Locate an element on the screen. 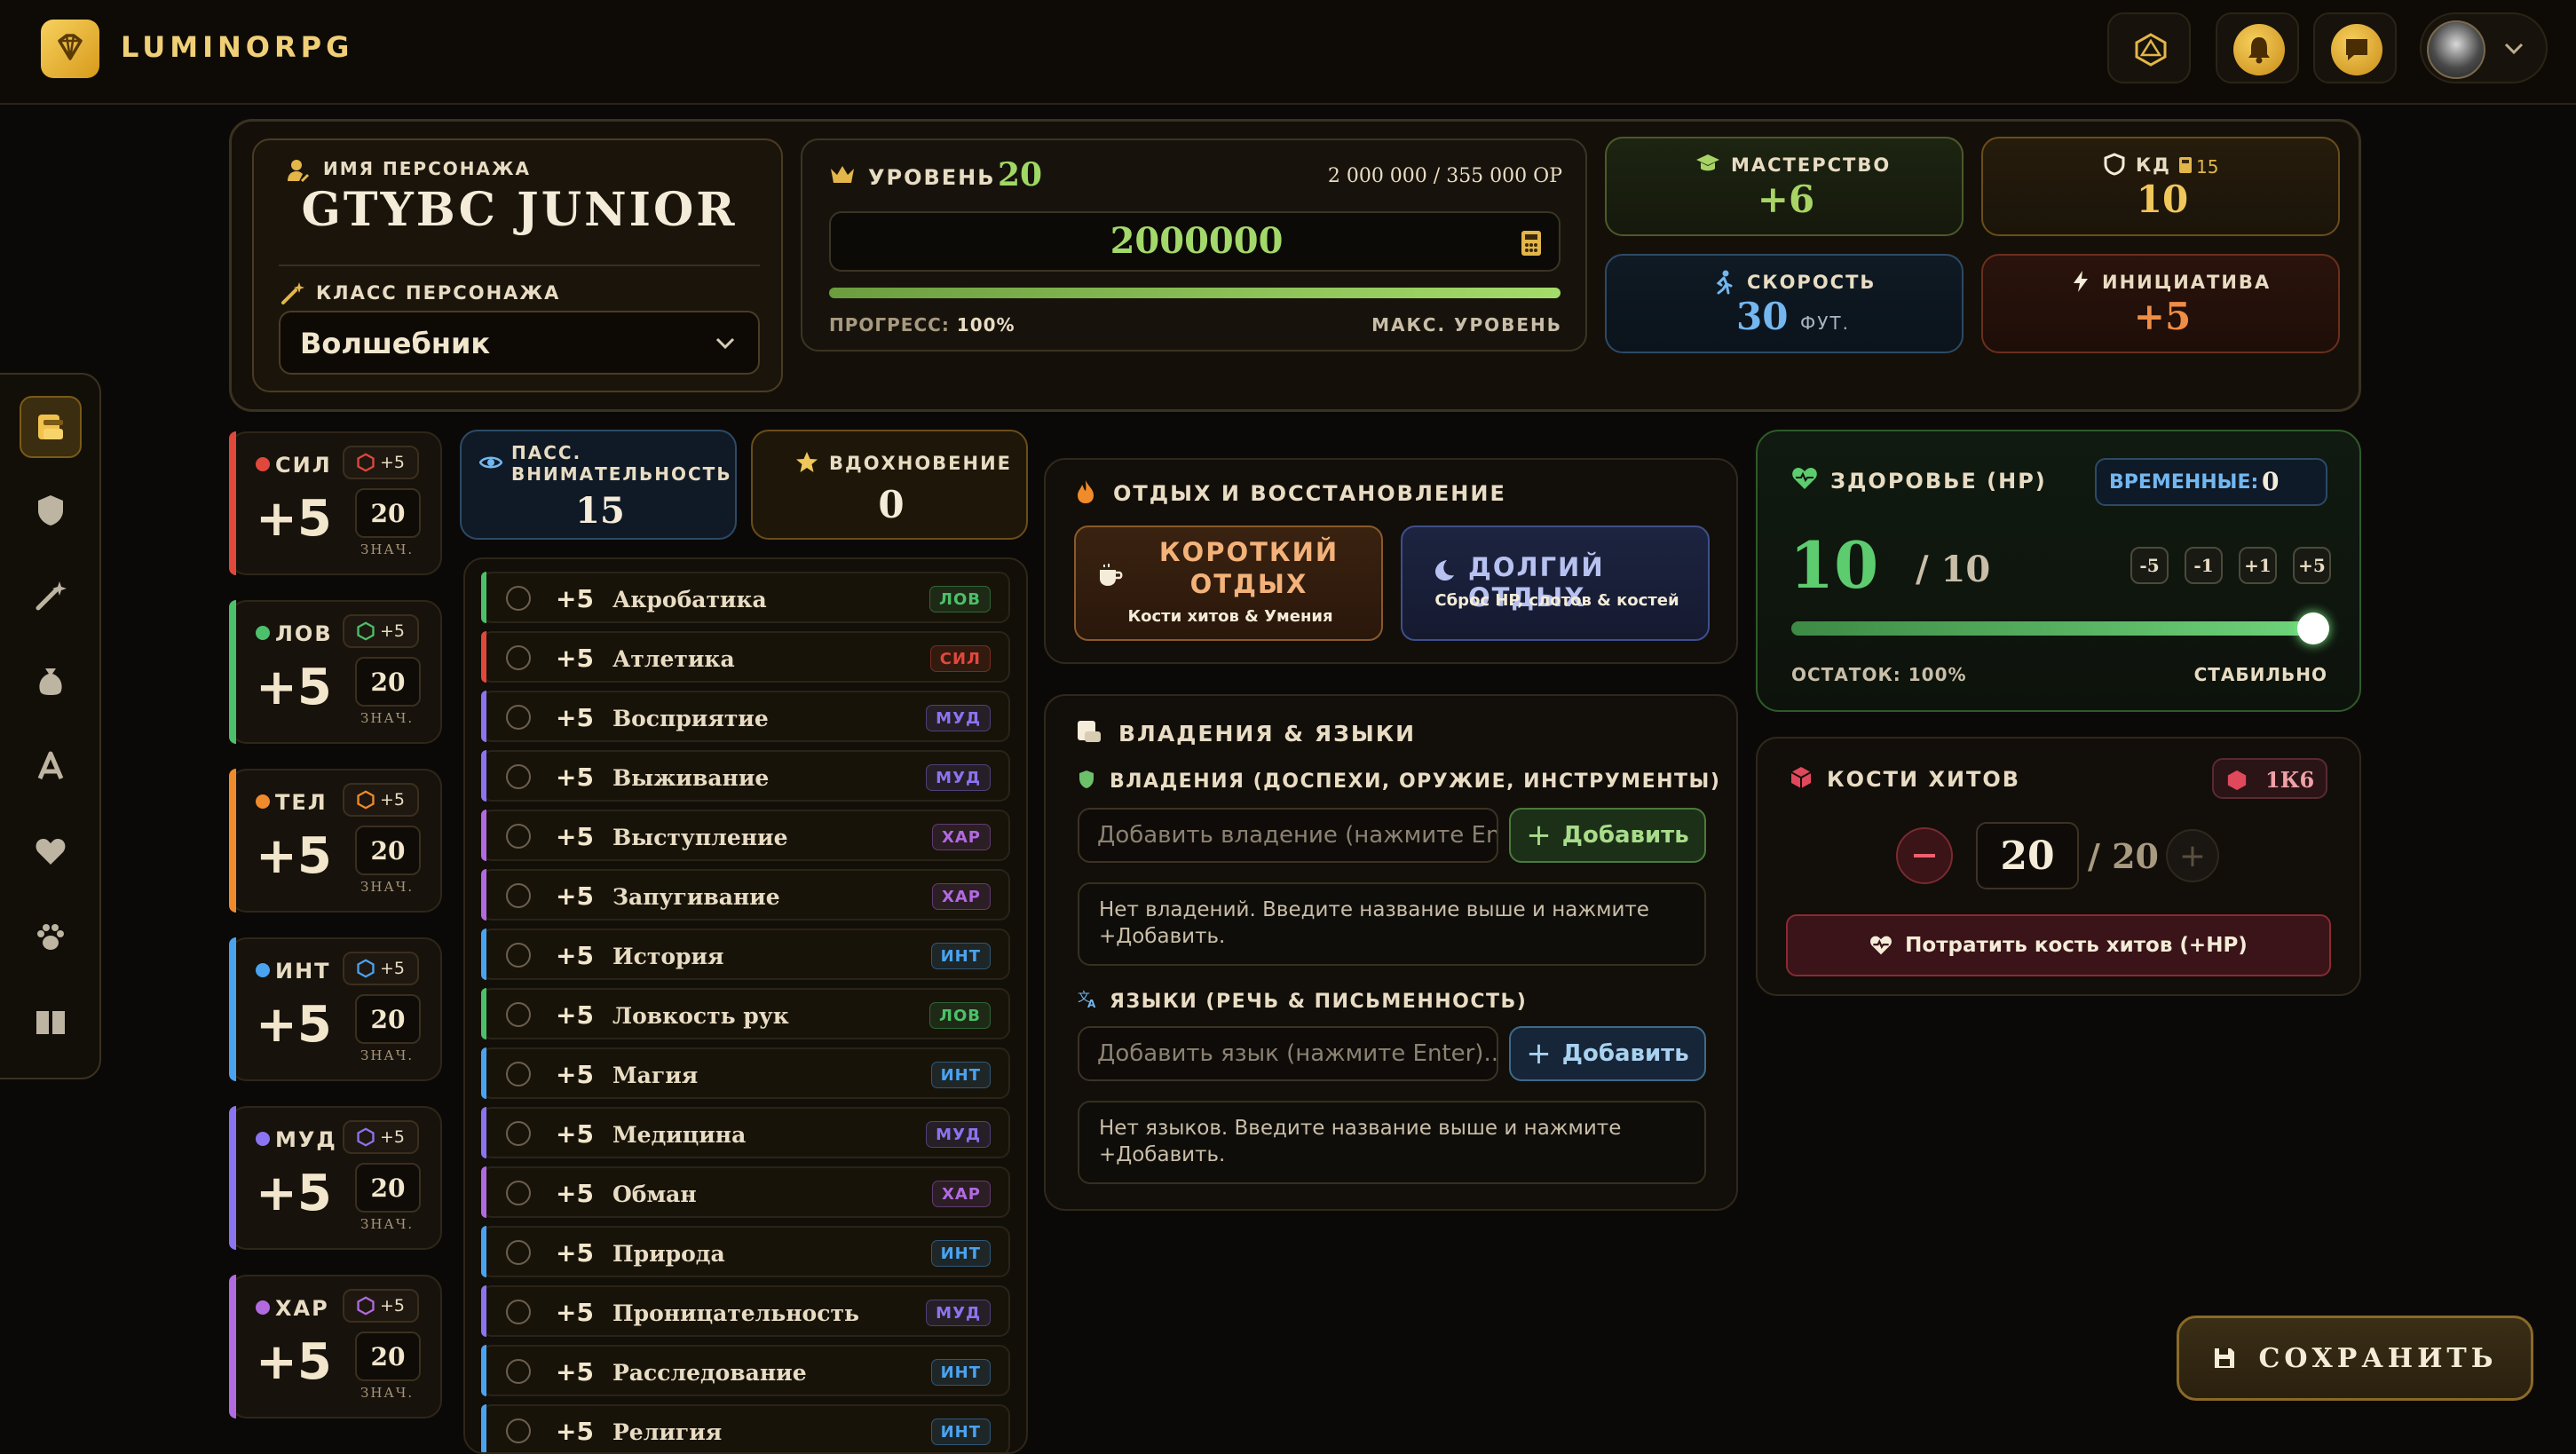  skill-row: +5 Выживание МУД is located at coordinates (745, 776).